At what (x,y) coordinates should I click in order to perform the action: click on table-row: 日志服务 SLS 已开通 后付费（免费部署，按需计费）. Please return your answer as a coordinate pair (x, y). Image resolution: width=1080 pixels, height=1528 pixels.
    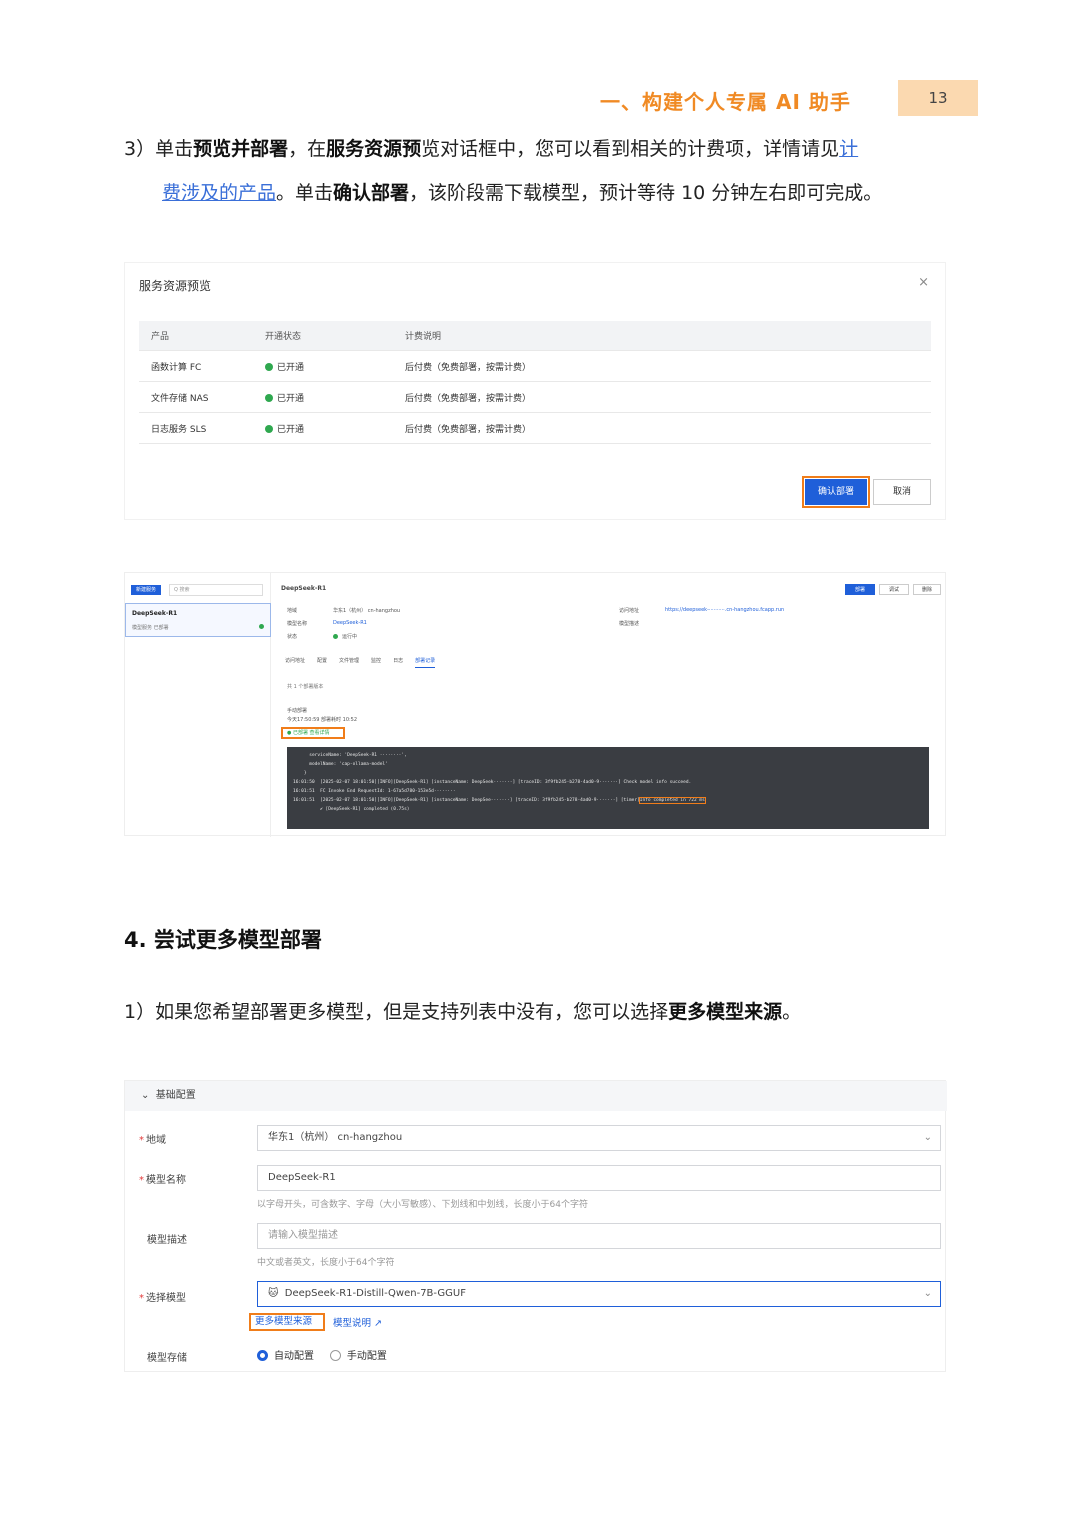
    Looking at the image, I should click on (535, 428).